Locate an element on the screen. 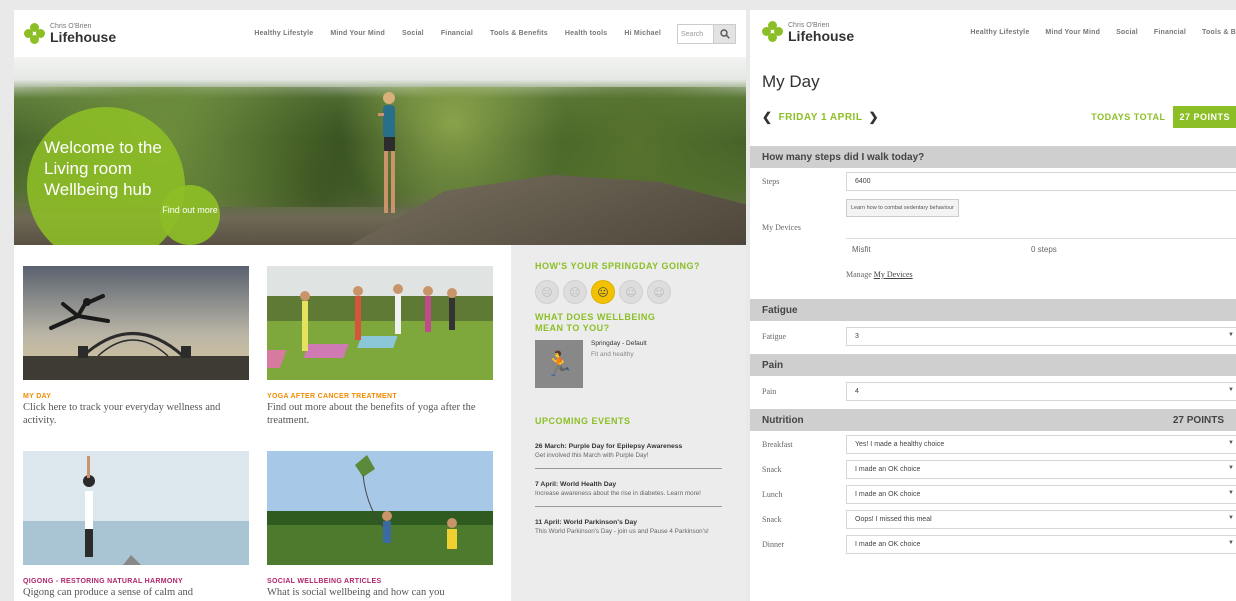 The width and height of the screenshot is (1236, 601). search-input: Search is located at coordinates (695, 33).